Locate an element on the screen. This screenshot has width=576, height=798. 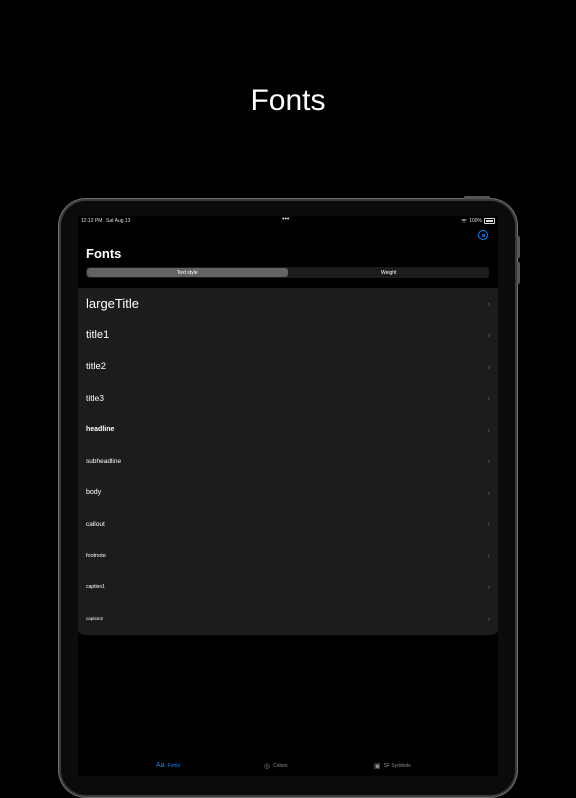
promo-headline: Fonts is located at coordinates (288, 100).